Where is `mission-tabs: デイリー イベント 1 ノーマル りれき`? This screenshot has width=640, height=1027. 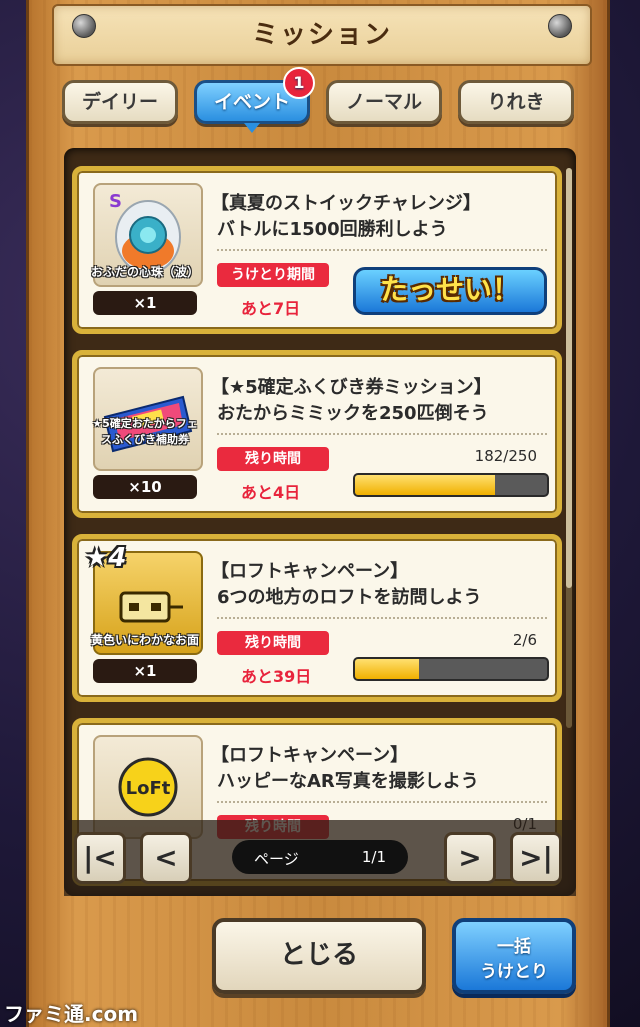 mission-tabs: デイリー イベント 1 ノーマル りれき is located at coordinates (322, 100).